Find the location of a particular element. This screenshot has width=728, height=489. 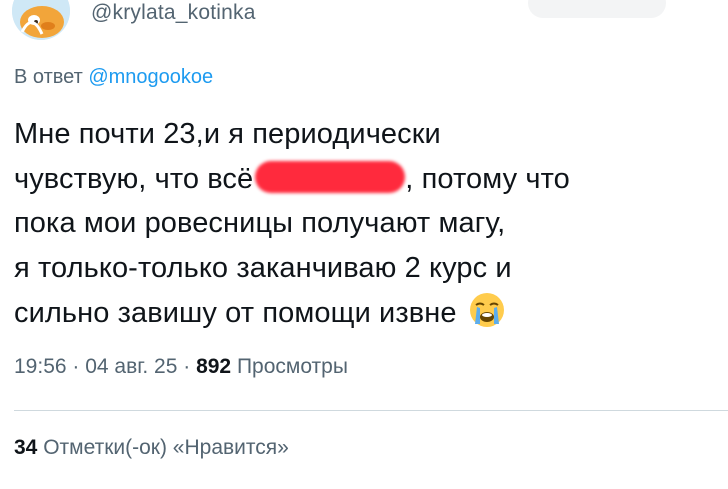

tweet-meta: 19:56 · 04 авг. 25 · 892 Просмотры is located at coordinates (181, 367).